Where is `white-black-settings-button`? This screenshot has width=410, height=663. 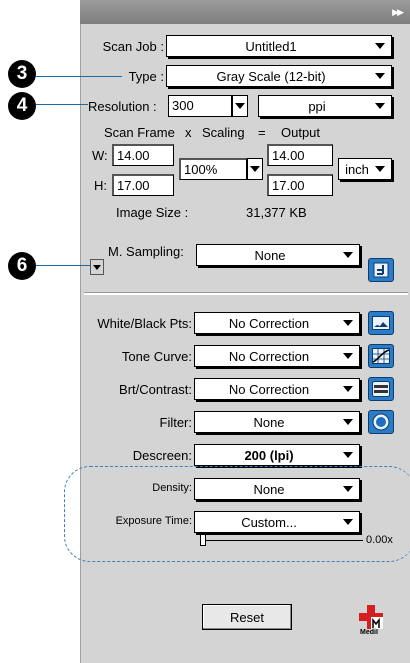
white-black-settings-button is located at coordinates (381, 323).